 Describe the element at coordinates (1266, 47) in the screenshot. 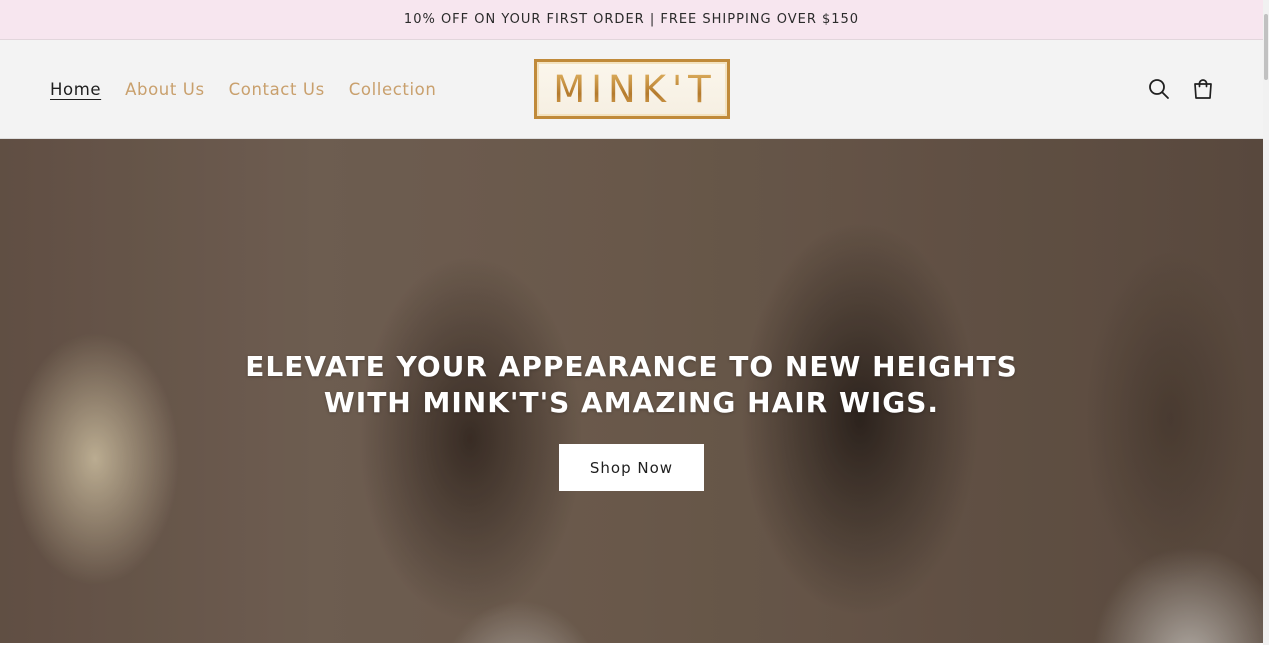

I see `scrollbar-thumb` at that location.